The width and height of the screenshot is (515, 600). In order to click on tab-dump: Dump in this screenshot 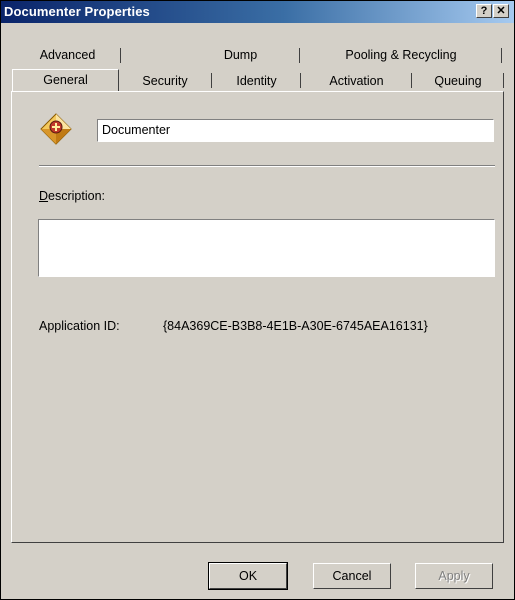, I will do `click(241, 55)`.